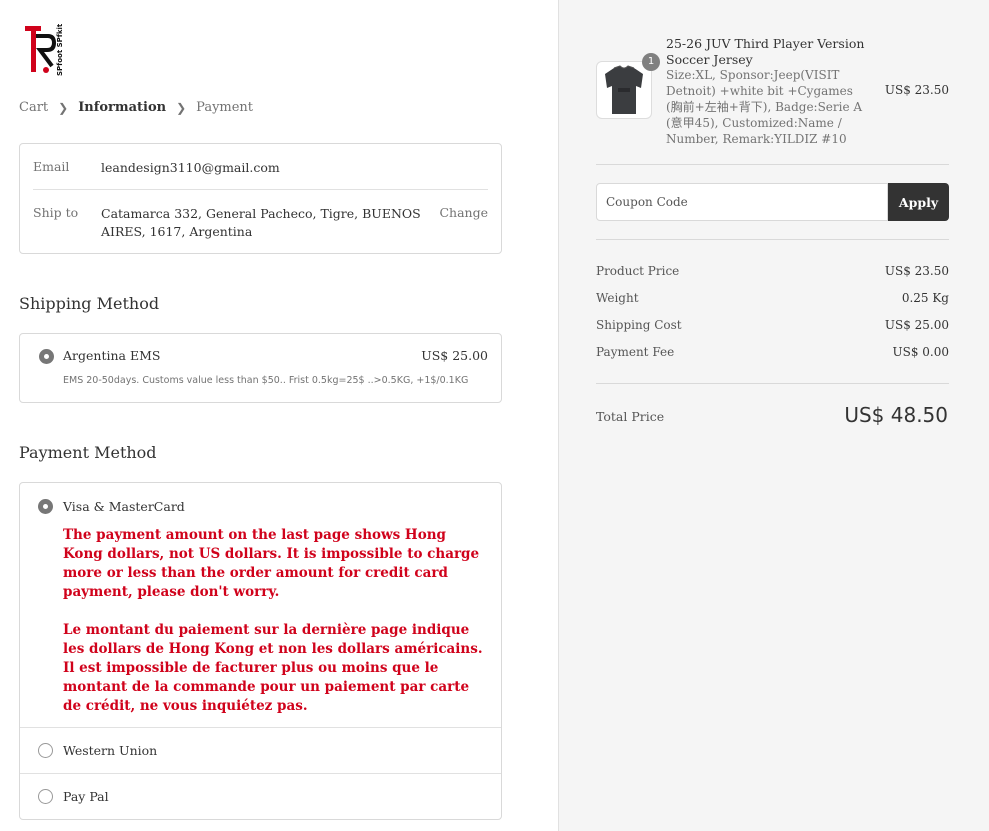 The width and height of the screenshot is (989, 831). Describe the element at coordinates (190, 167) in the screenshot. I see `email-value: leandesign3110@gmail.com` at that location.